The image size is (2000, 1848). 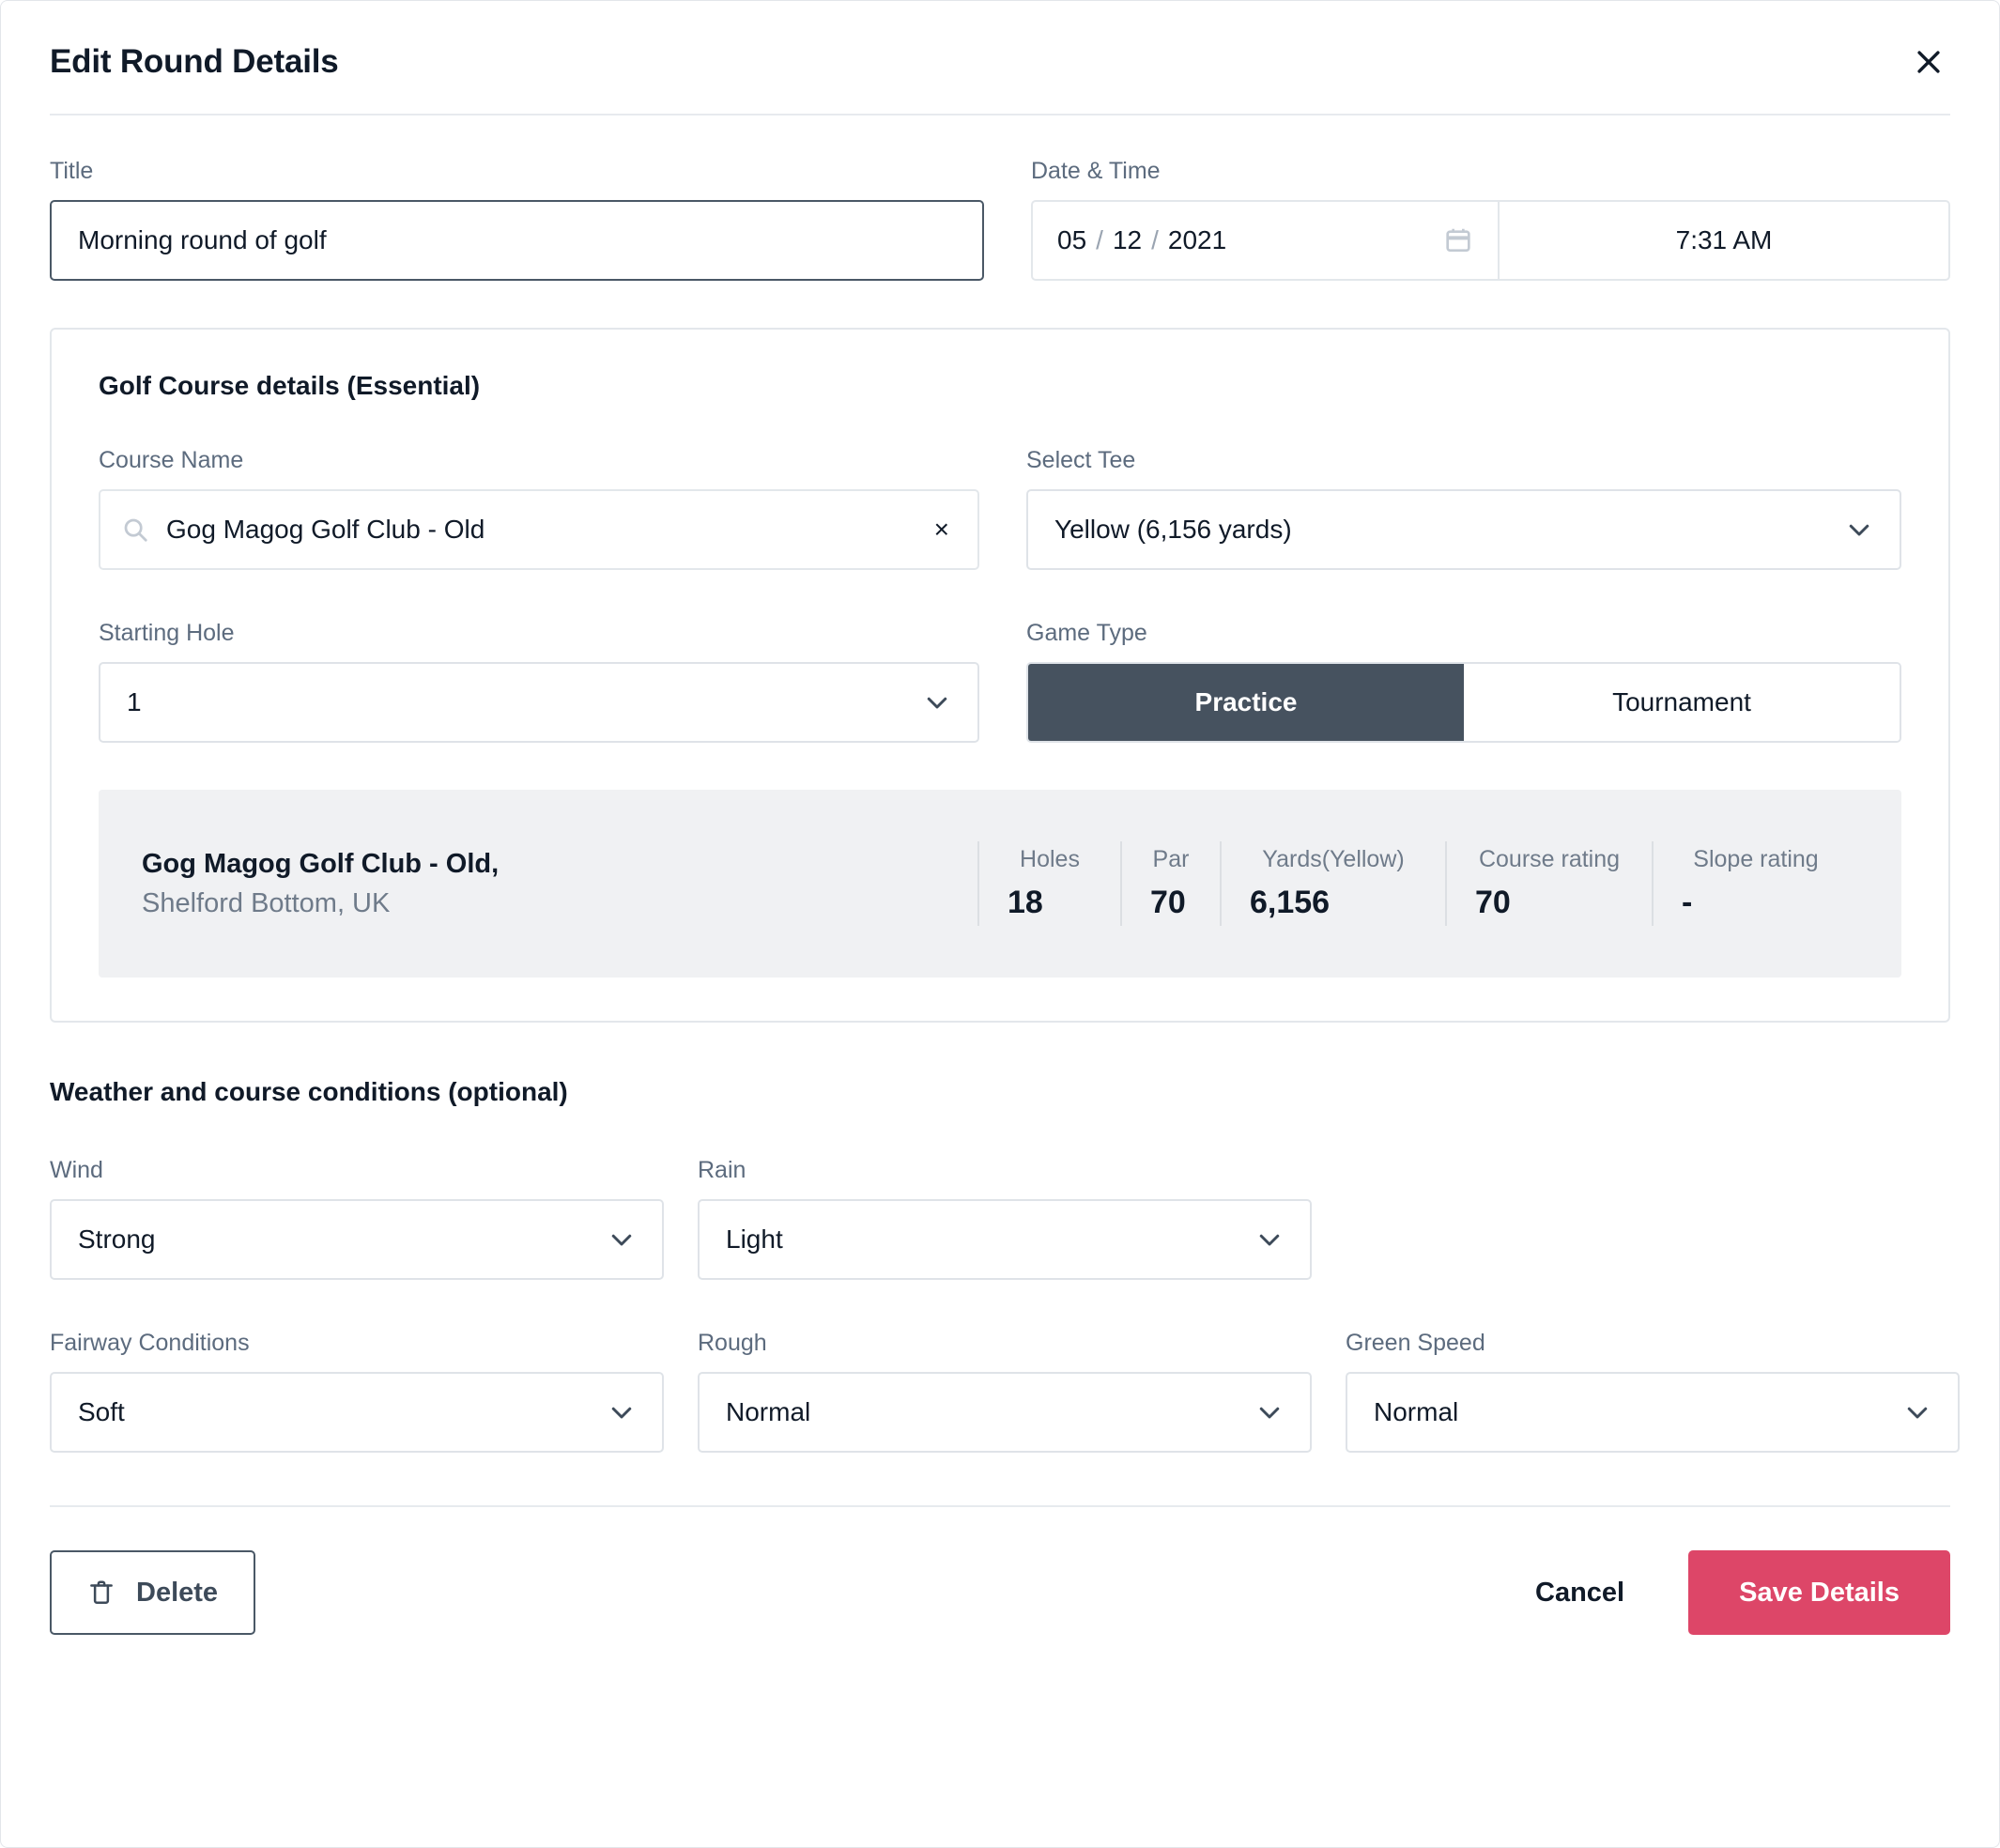 What do you see at coordinates (1086, 633) in the screenshot?
I see `game-type-label: Game Type` at bounding box center [1086, 633].